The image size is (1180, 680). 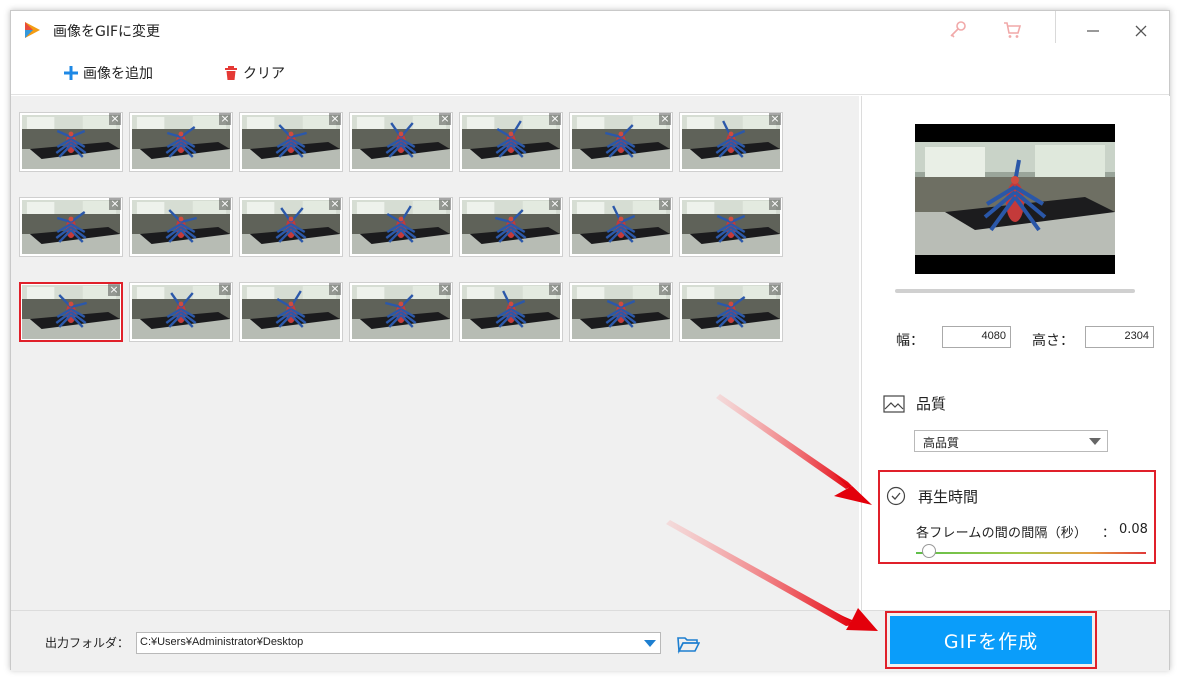 What do you see at coordinates (32, 30) in the screenshot?
I see `app-logo-icon` at bounding box center [32, 30].